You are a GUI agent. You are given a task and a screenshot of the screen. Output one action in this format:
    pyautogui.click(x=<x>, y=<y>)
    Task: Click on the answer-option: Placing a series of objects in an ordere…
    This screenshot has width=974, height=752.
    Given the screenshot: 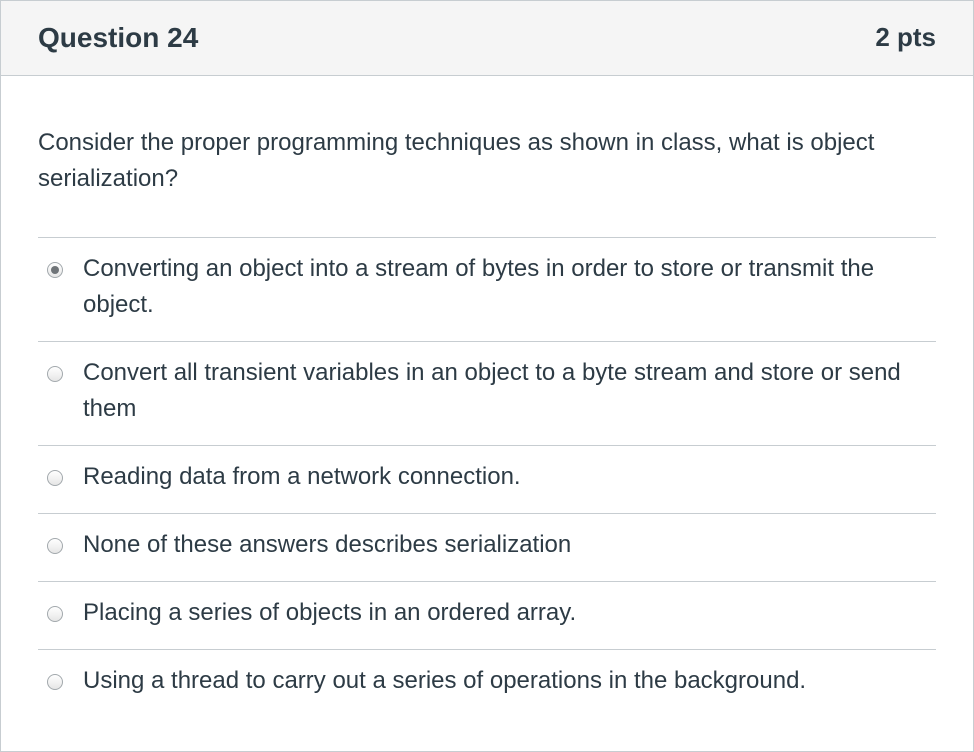 What is the action you would take?
    pyautogui.click(x=487, y=616)
    